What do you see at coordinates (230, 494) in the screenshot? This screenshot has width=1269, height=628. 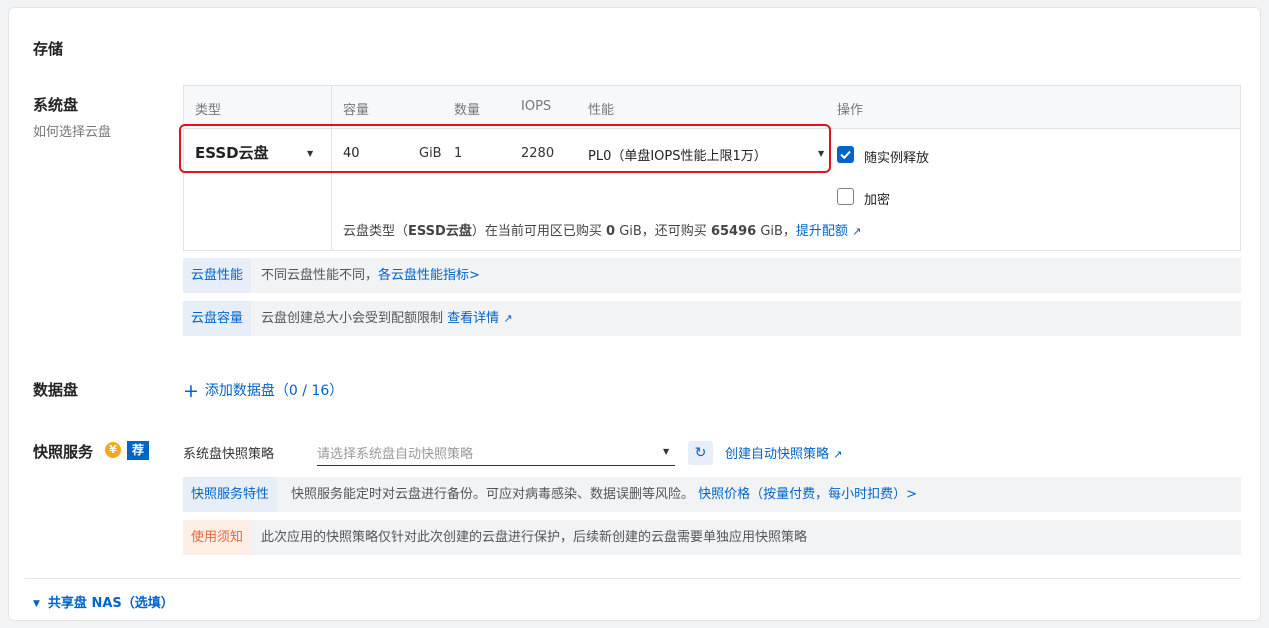 I see `snapshot-feature-tag: 快照服务特性` at bounding box center [230, 494].